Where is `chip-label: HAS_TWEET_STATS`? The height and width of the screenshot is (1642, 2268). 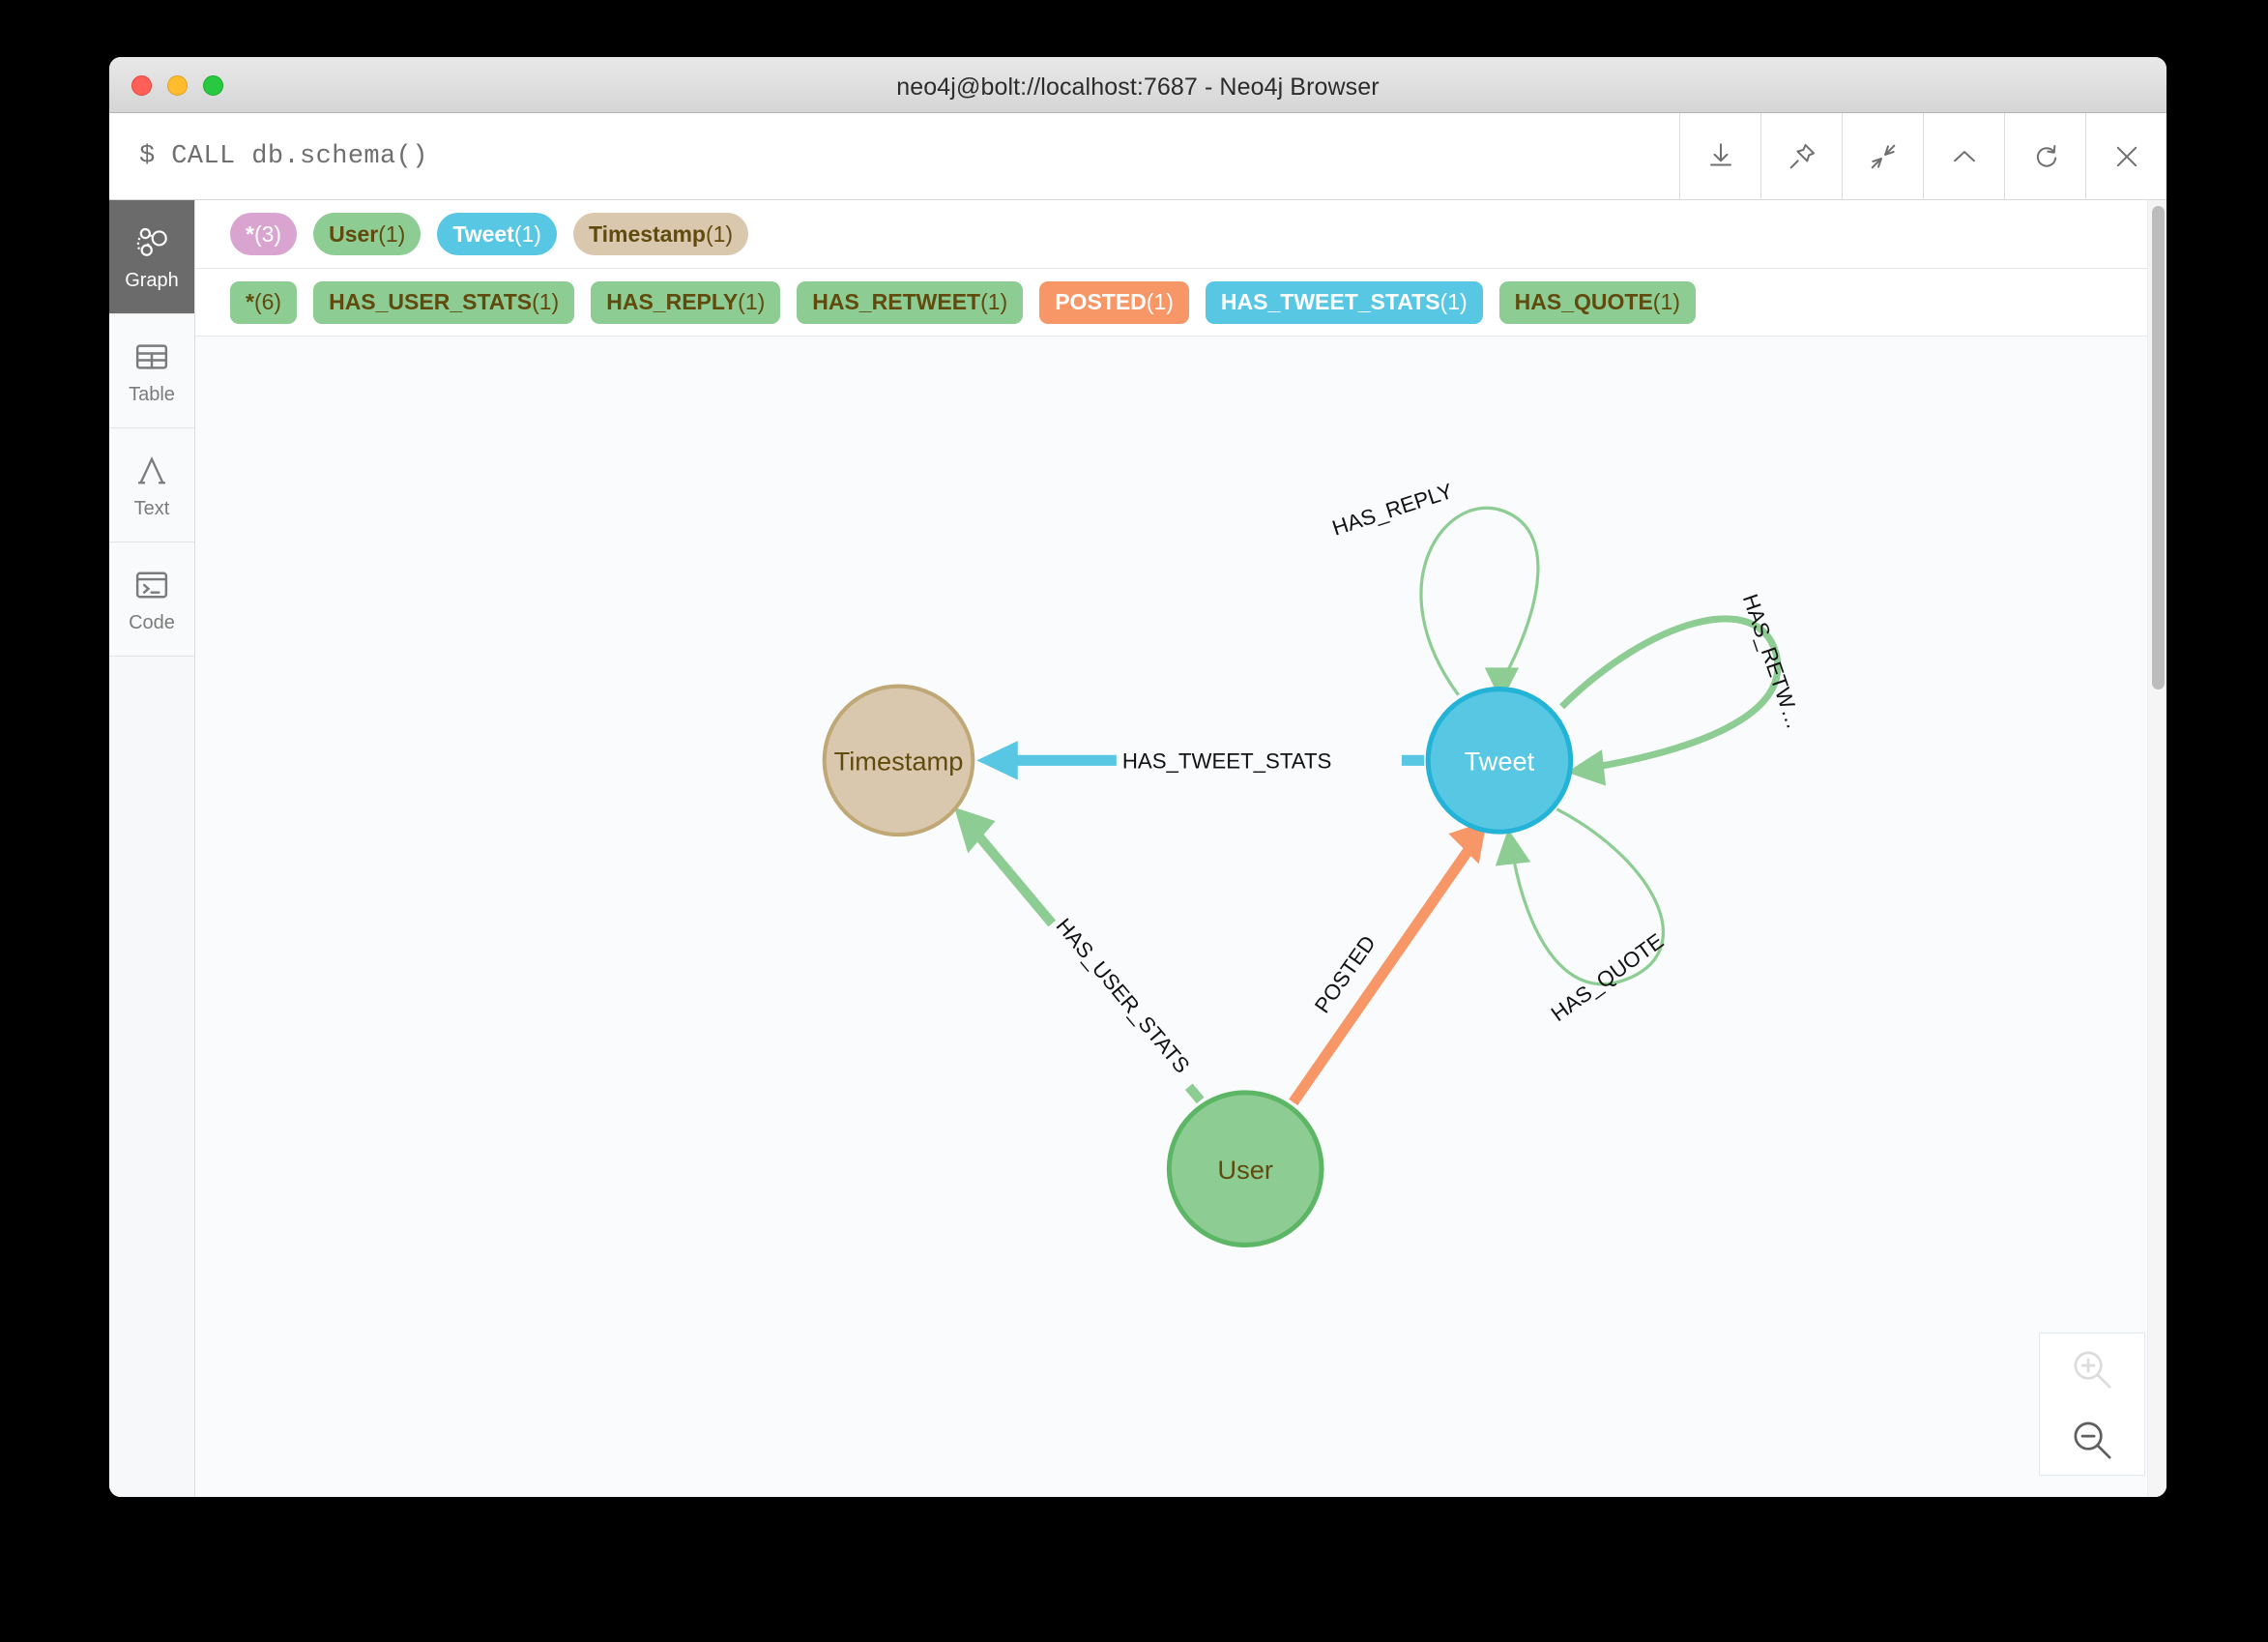
chip-label: HAS_TWEET_STATS is located at coordinates (1330, 301).